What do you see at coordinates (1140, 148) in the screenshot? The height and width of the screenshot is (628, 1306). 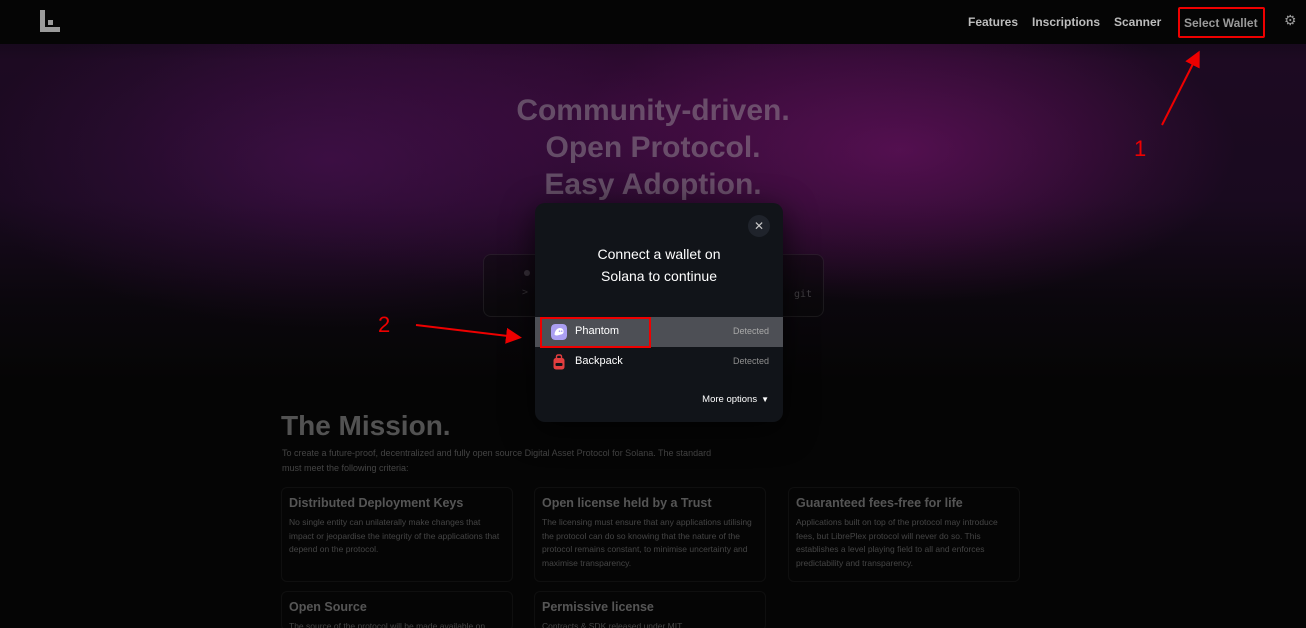 I see `annotation-step-1: 1` at bounding box center [1140, 148].